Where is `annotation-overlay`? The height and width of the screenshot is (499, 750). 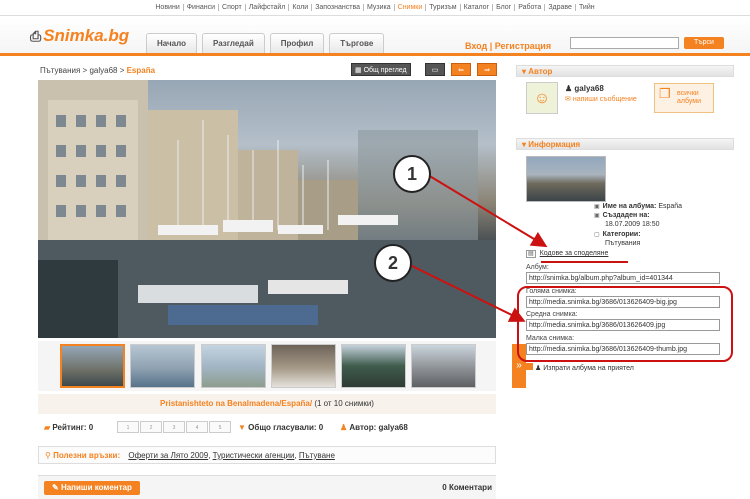
annotation-overlay is located at coordinates (518, 248).